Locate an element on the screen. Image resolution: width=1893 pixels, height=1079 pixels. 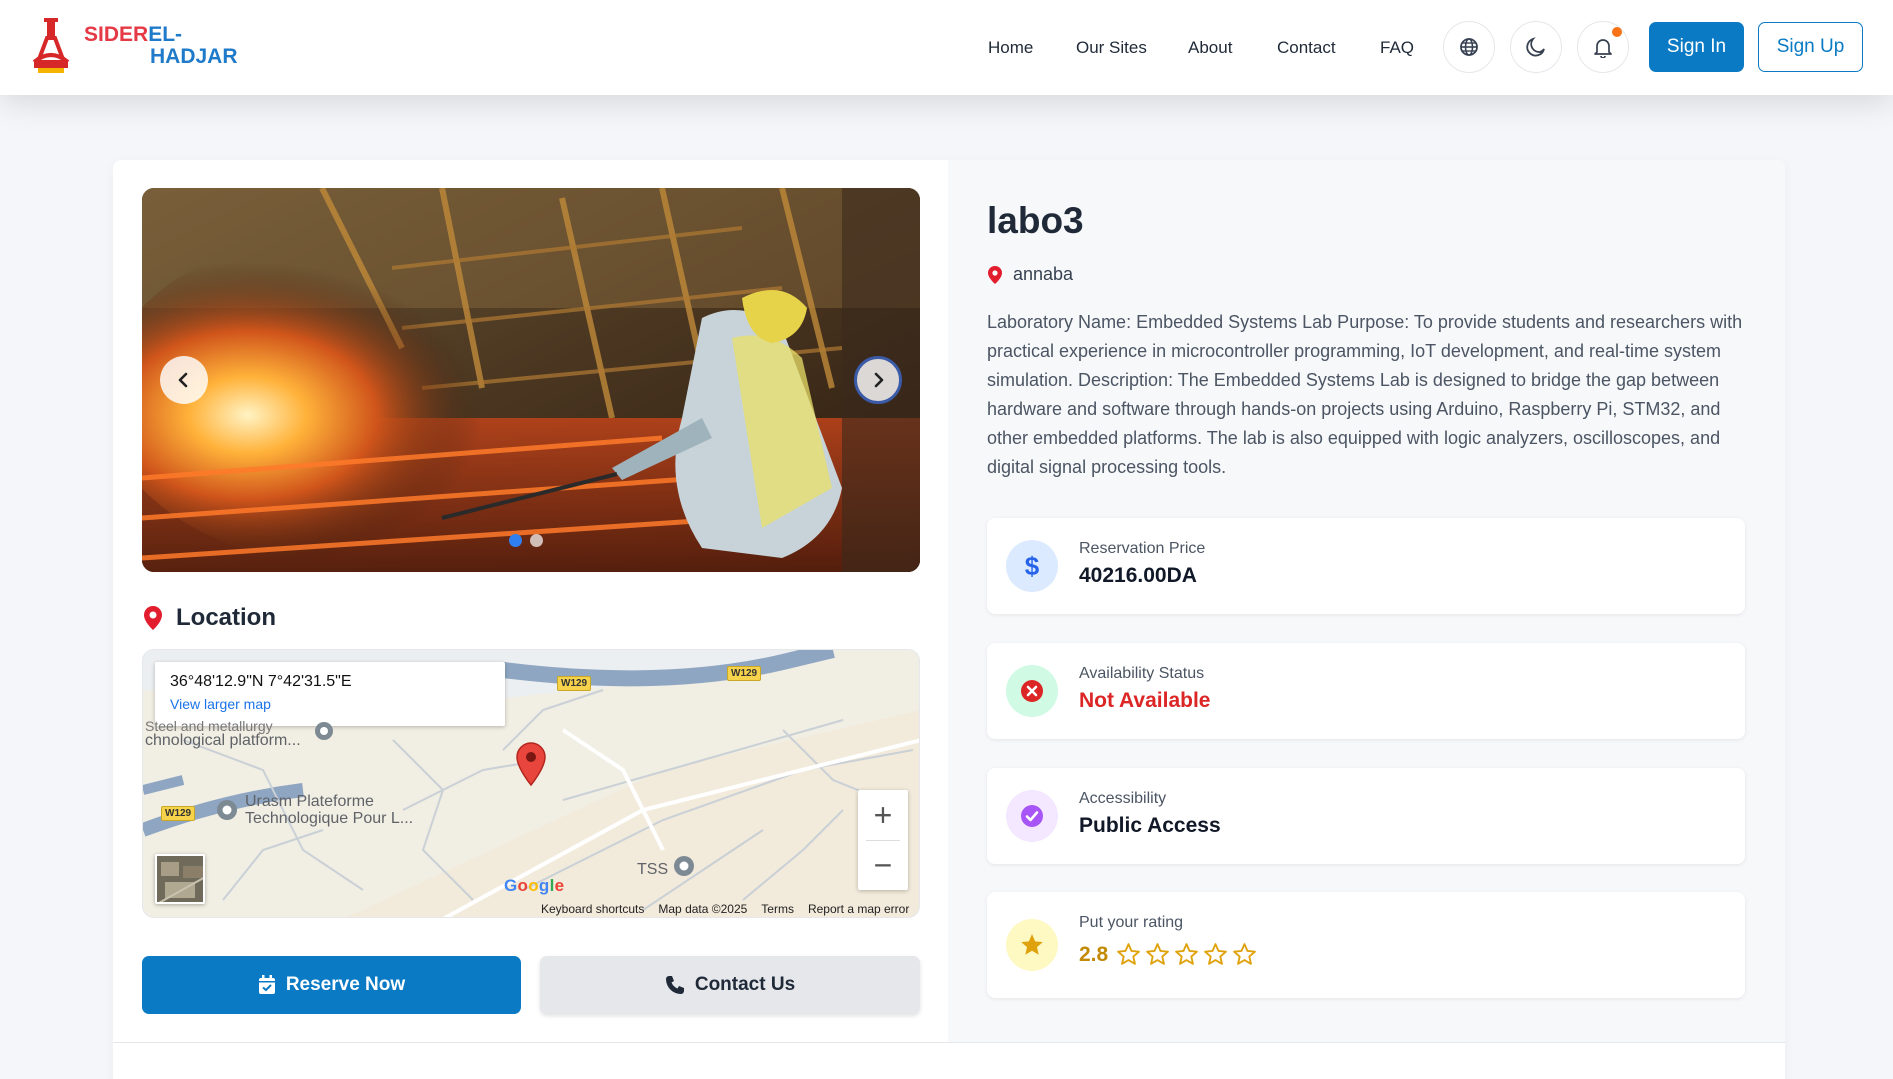
nav-faq: FAQ is located at coordinates (1397, 48).